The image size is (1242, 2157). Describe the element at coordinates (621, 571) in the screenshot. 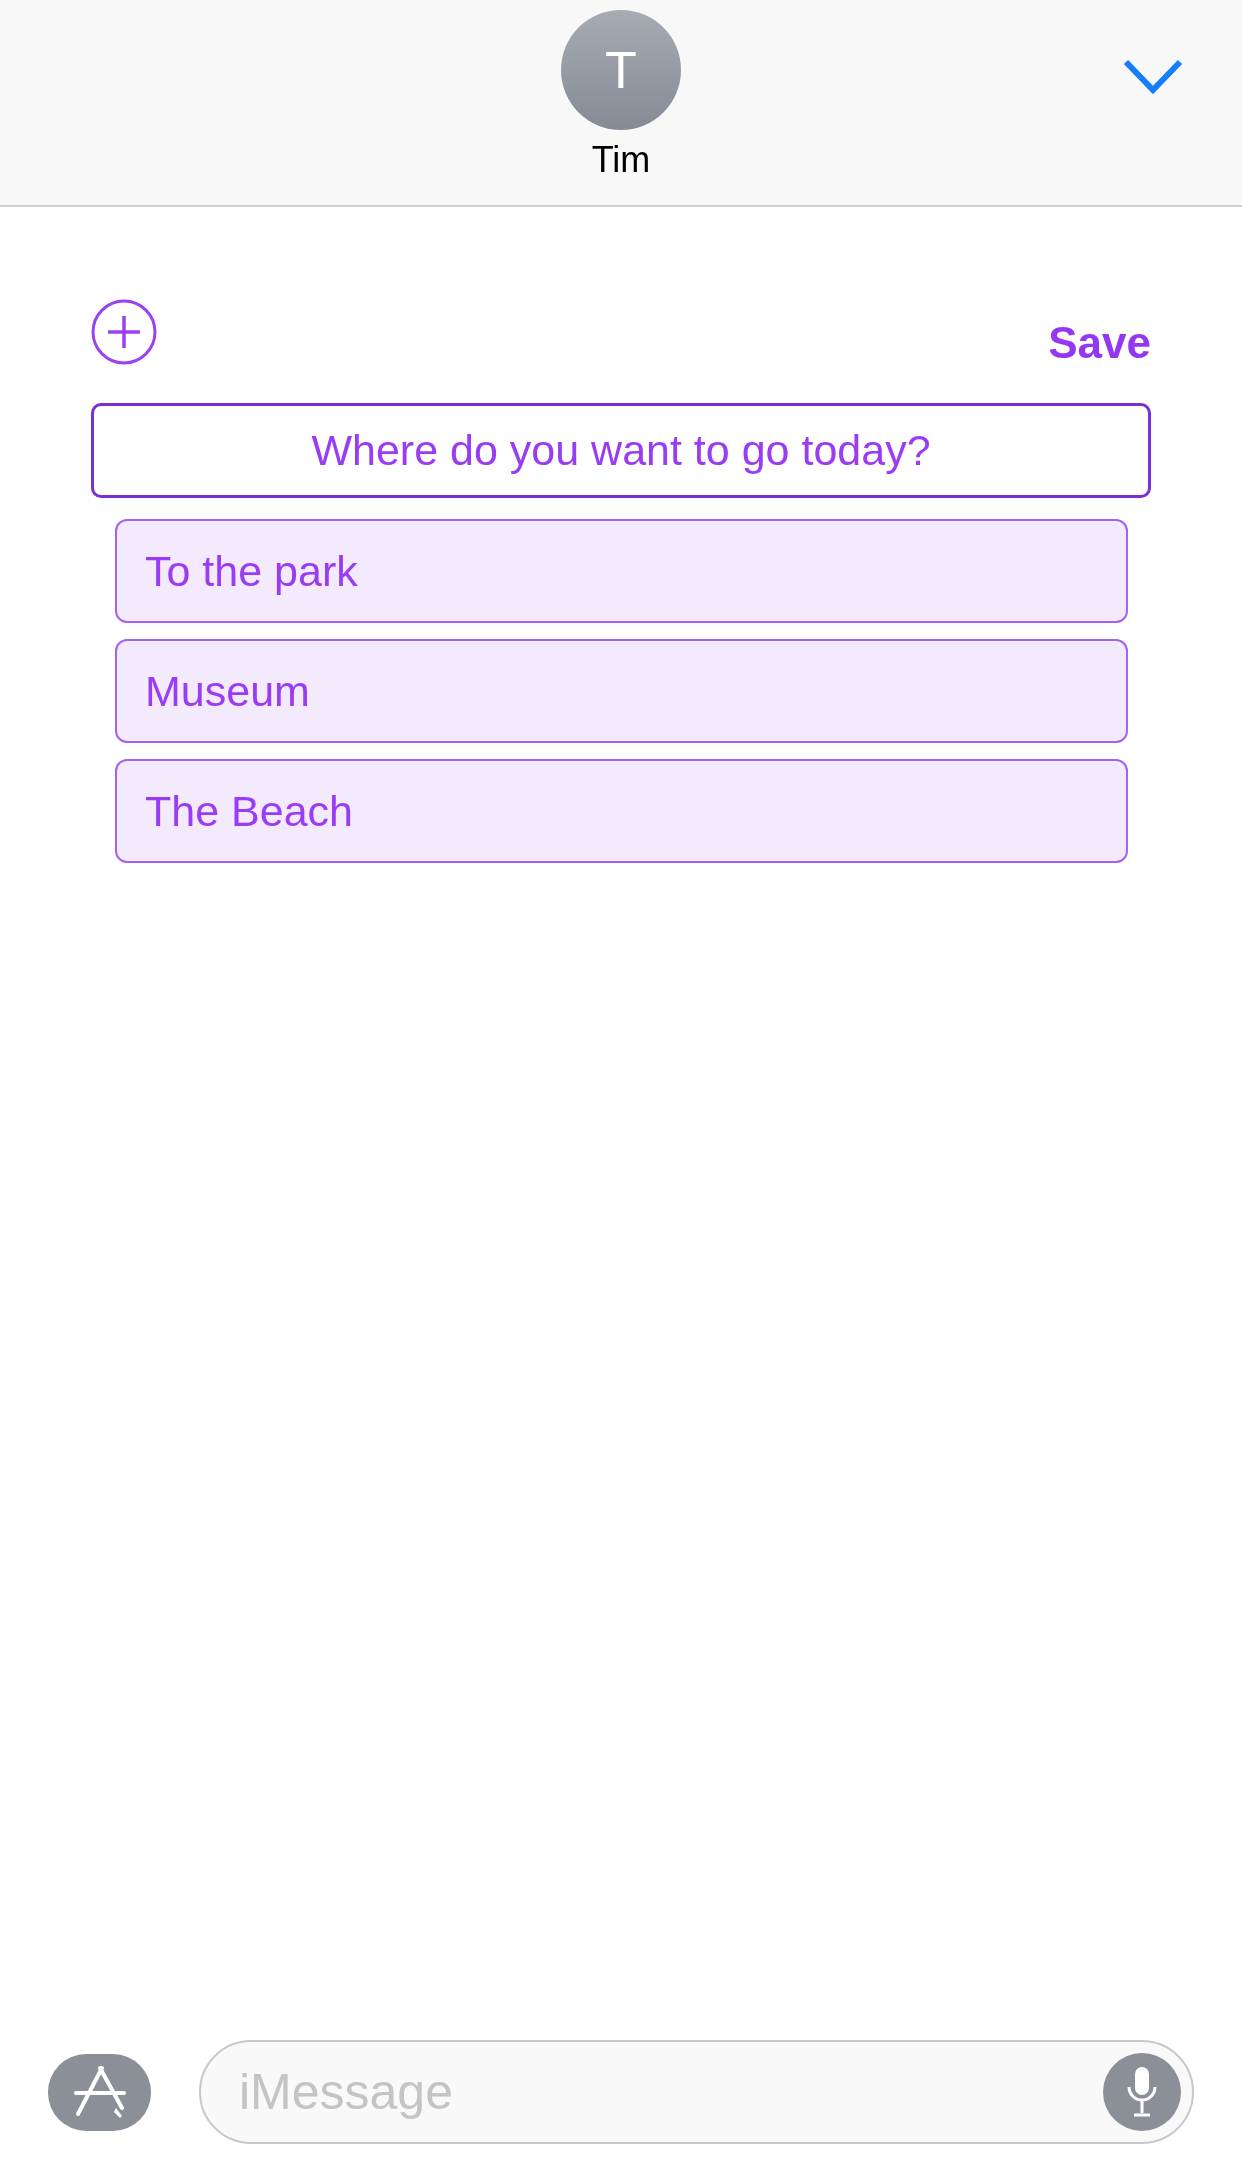

I see `option-field: To the park` at that location.